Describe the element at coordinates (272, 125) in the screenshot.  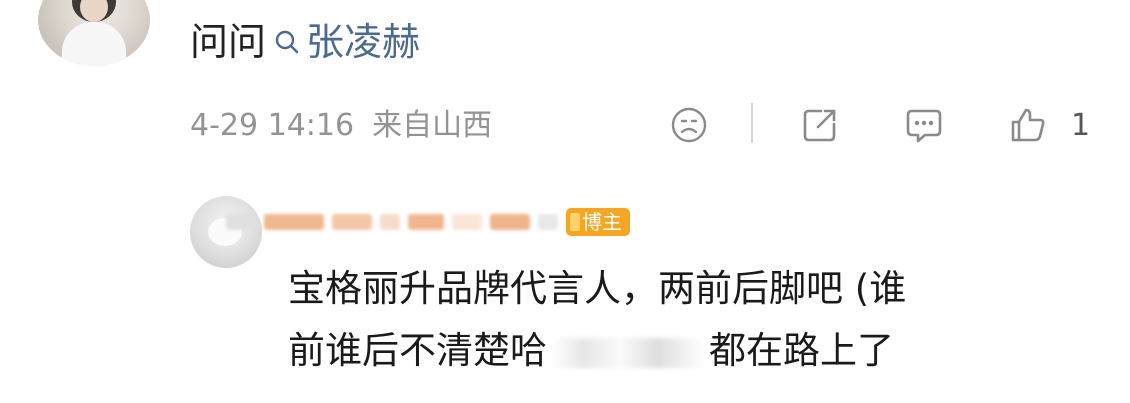
I see `comment-time: 4-29 14:16` at that location.